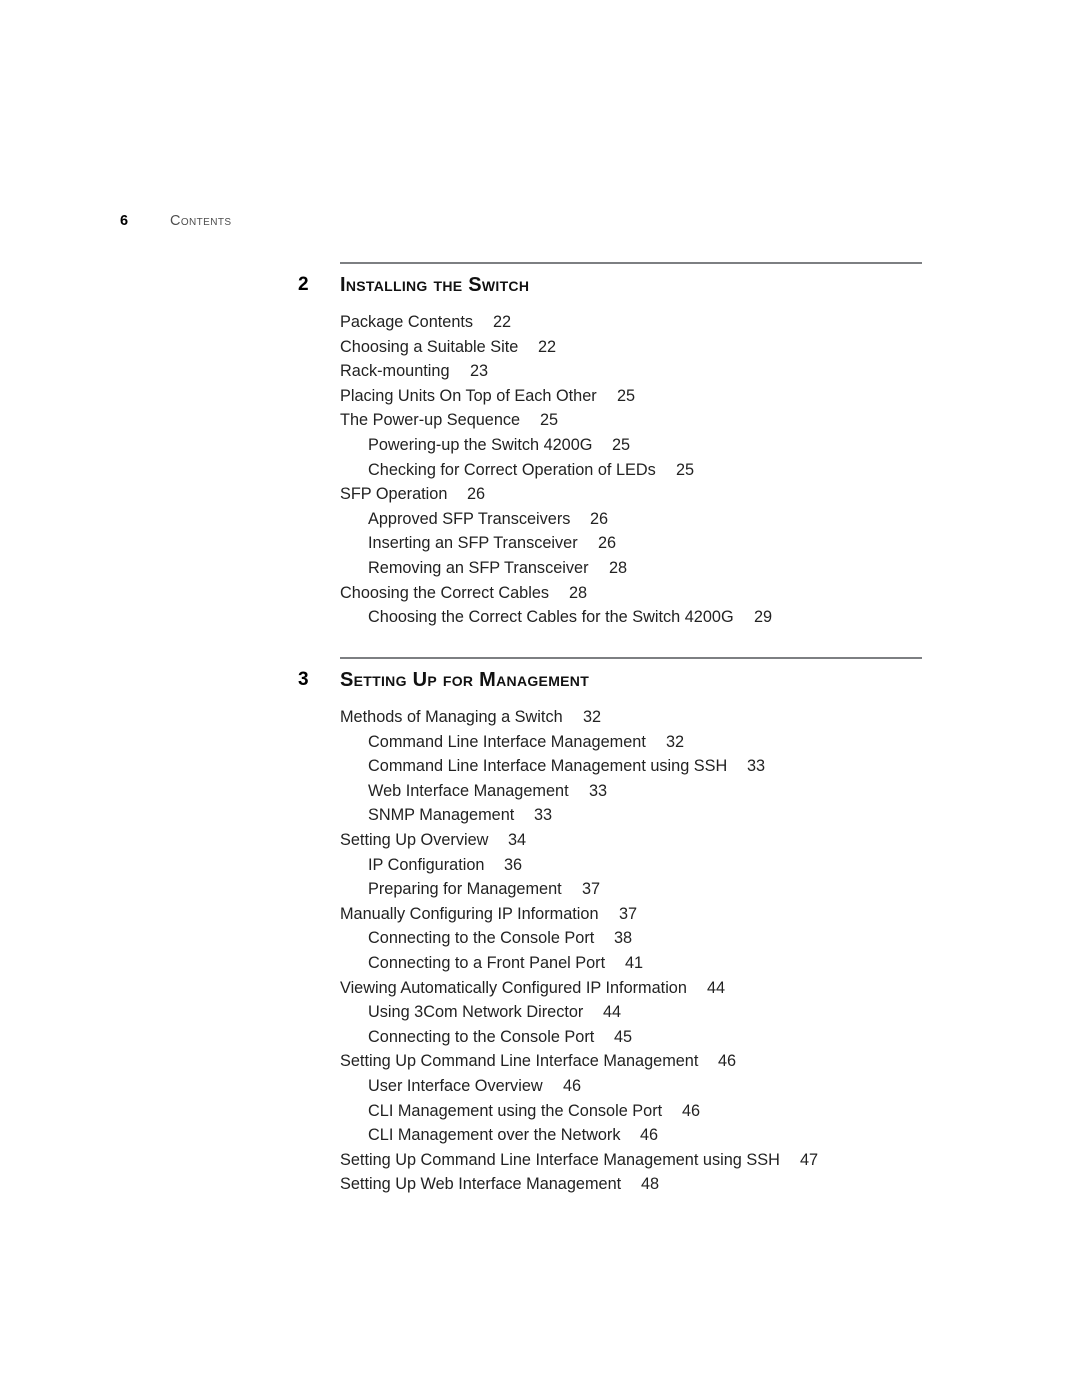 The width and height of the screenshot is (1080, 1397). What do you see at coordinates (512, 469) in the screenshot?
I see `toc-entry-label: Checking for Correct Operation of LEDs` at bounding box center [512, 469].